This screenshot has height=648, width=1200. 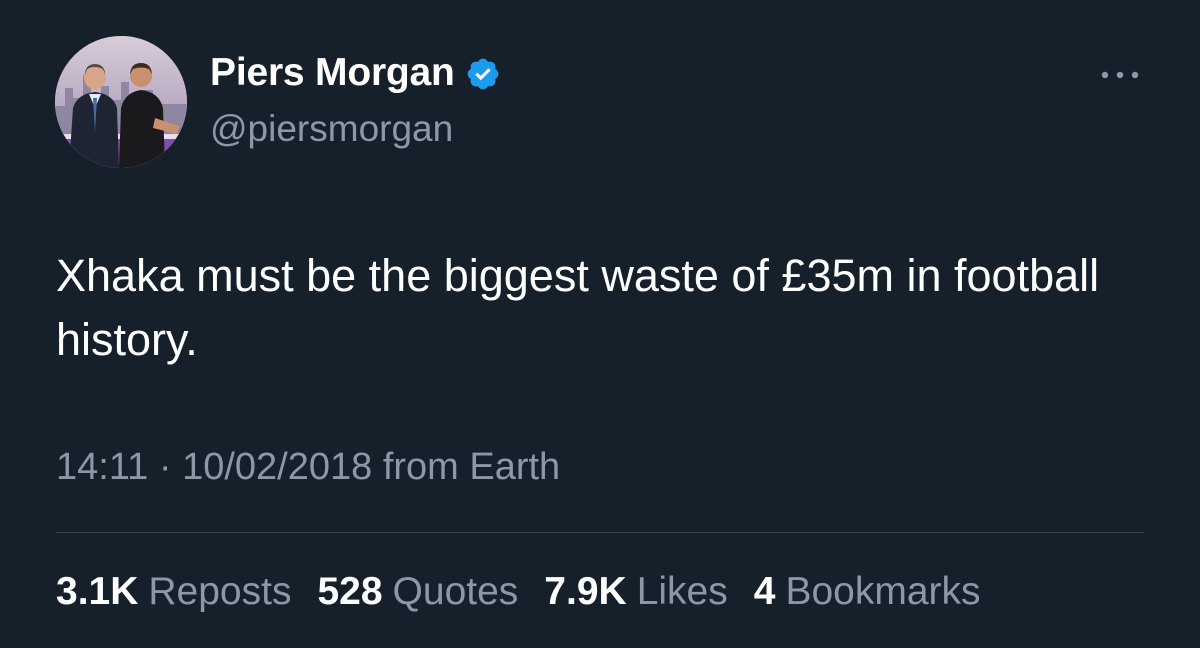 I want to click on author-row: Piers Morgan, so click(x=355, y=73).